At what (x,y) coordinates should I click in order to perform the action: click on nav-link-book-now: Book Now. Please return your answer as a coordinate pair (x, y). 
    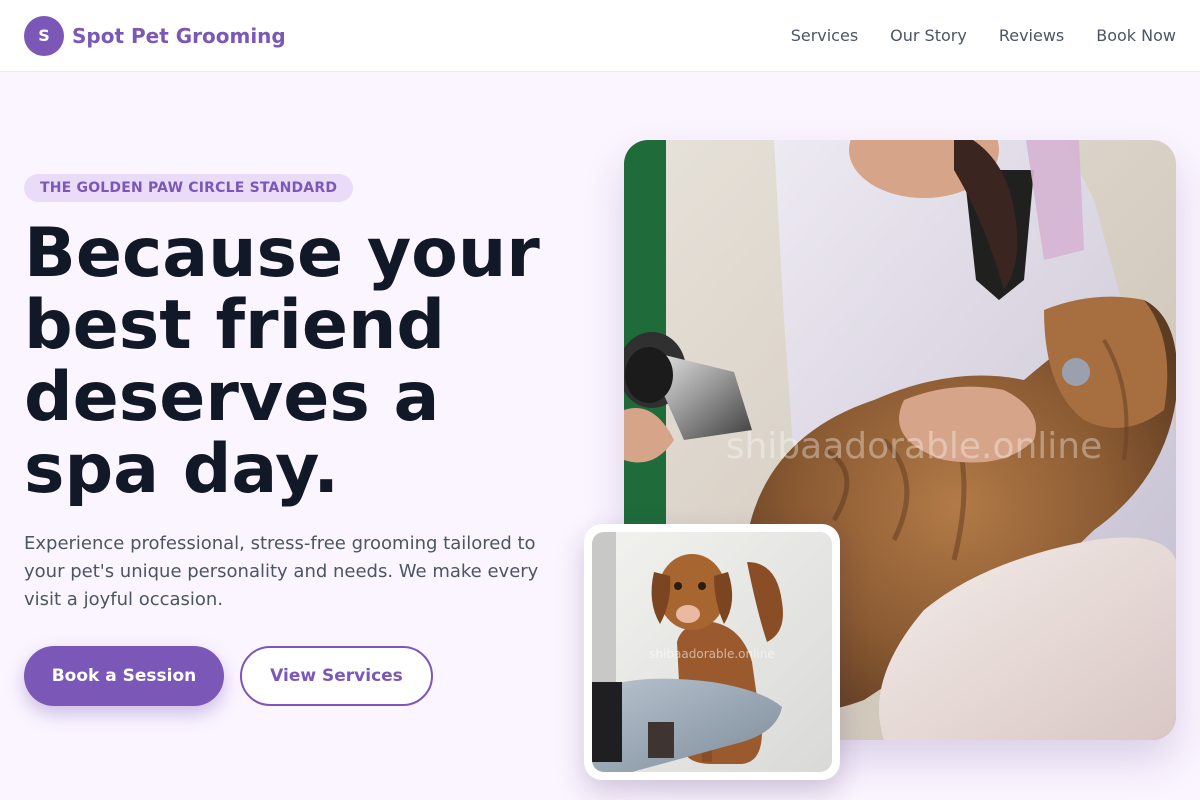
    Looking at the image, I should click on (1136, 35).